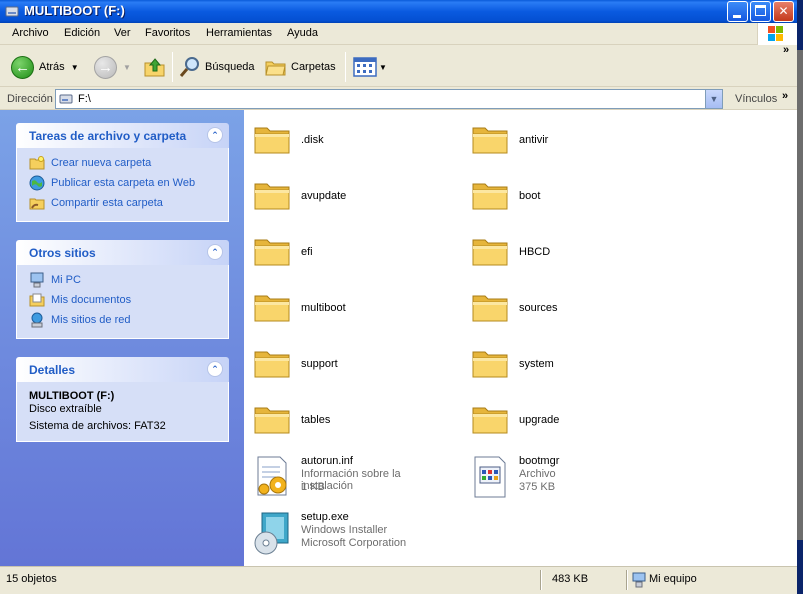 Image resolution: width=803 pixels, height=594 pixels. What do you see at coordinates (122, 183) in the screenshot?
I see `task-publish-web: Publicar esta carpeta en Web` at bounding box center [122, 183].